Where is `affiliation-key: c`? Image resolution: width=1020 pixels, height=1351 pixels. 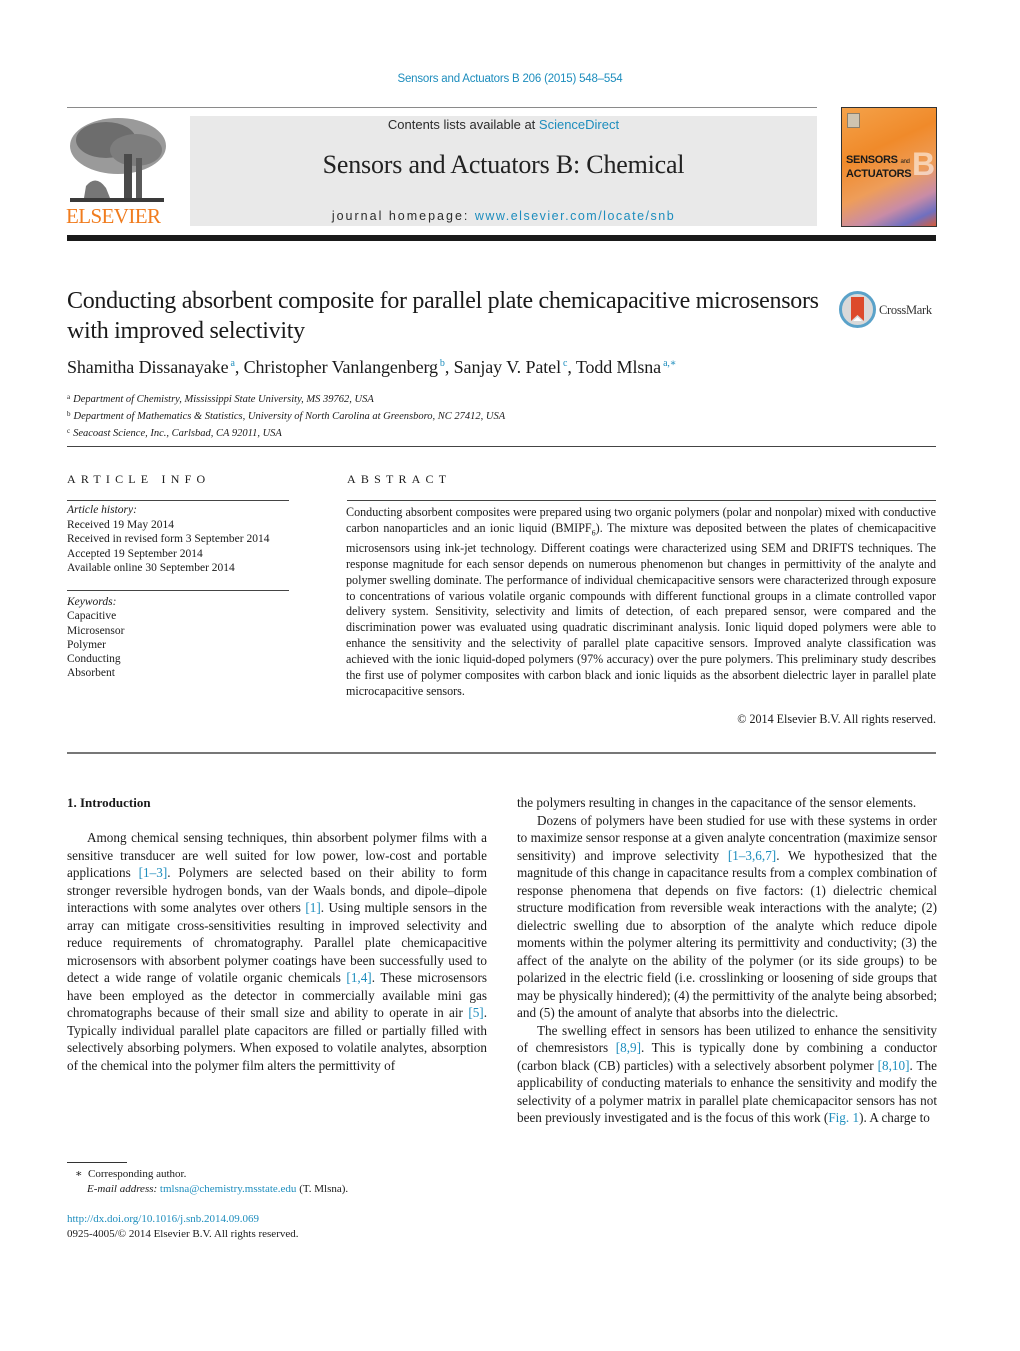 affiliation-key: c is located at coordinates (69, 431).